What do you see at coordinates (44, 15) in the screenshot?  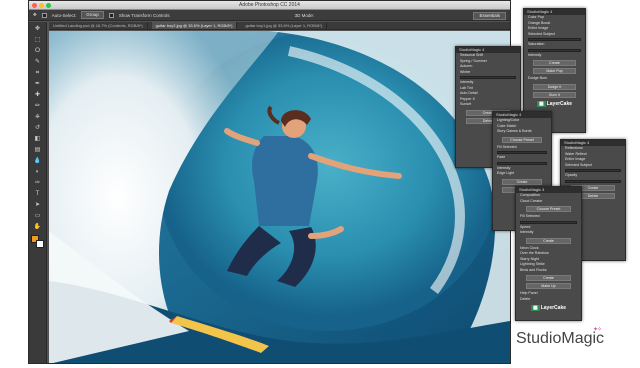 I see `auto-select-checkbox` at bounding box center [44, 15].